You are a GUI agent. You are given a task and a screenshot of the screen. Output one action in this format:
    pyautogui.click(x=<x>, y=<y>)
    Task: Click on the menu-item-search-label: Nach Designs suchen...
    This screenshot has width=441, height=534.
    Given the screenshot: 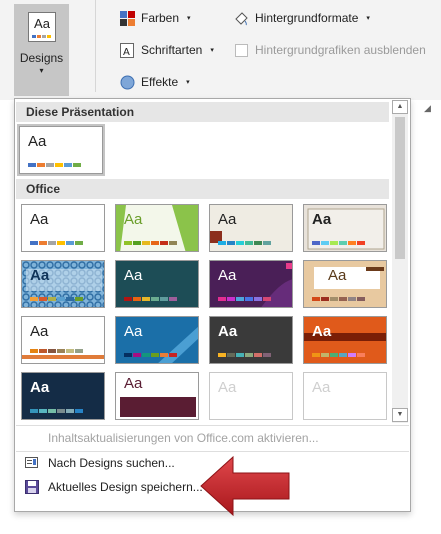 What is the action you would take?
    pyautogui.click(x=111, y=463)
    